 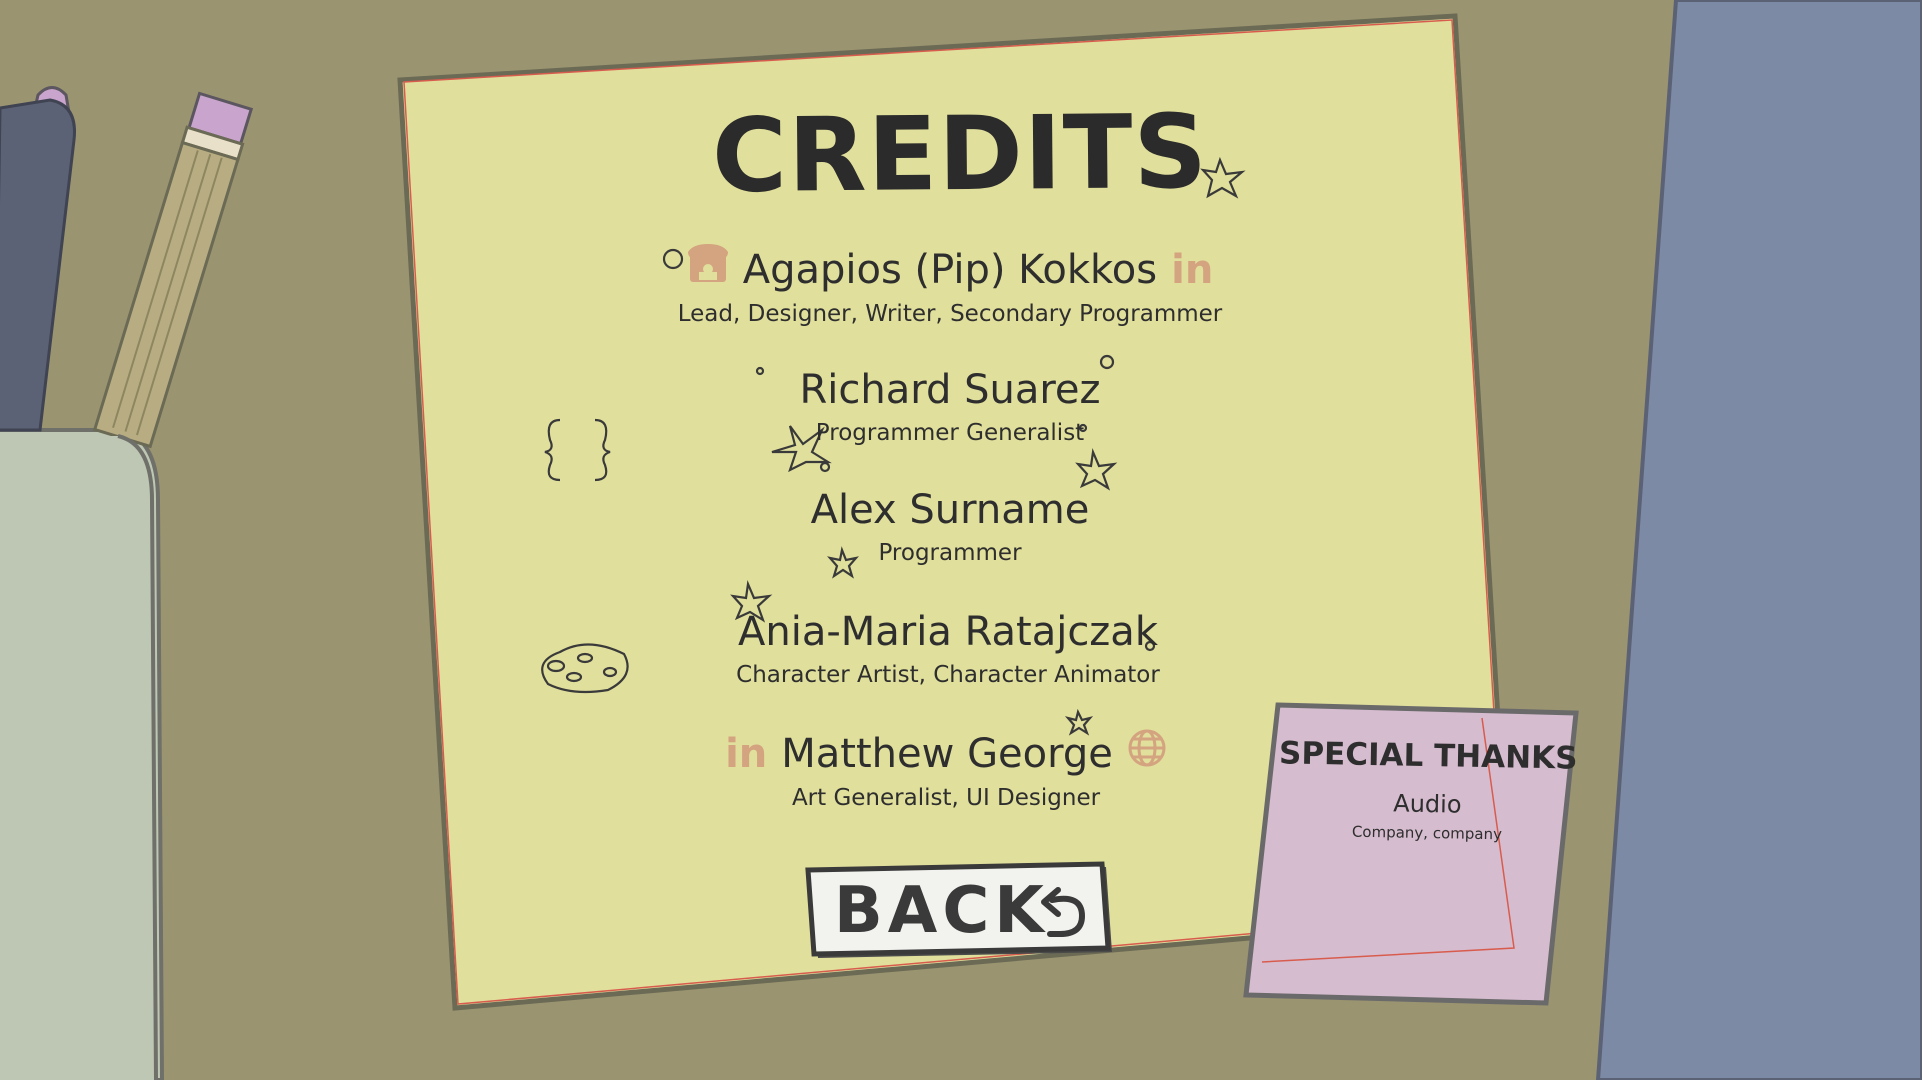 I want to click on back-button: BACK, so click(x=959, y=912).